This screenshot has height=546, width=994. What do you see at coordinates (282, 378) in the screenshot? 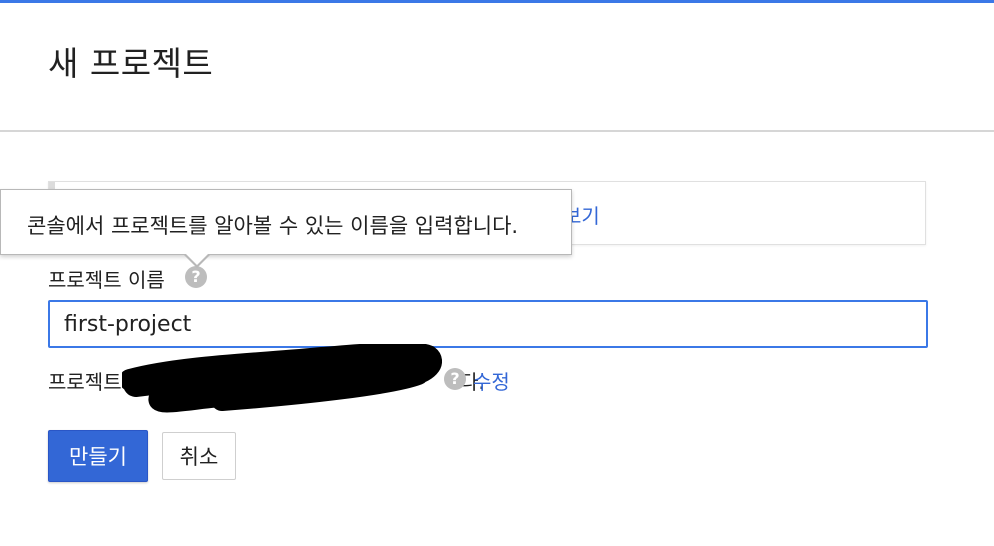
I see `redaction-scribble` at bounding box center [282, 378].